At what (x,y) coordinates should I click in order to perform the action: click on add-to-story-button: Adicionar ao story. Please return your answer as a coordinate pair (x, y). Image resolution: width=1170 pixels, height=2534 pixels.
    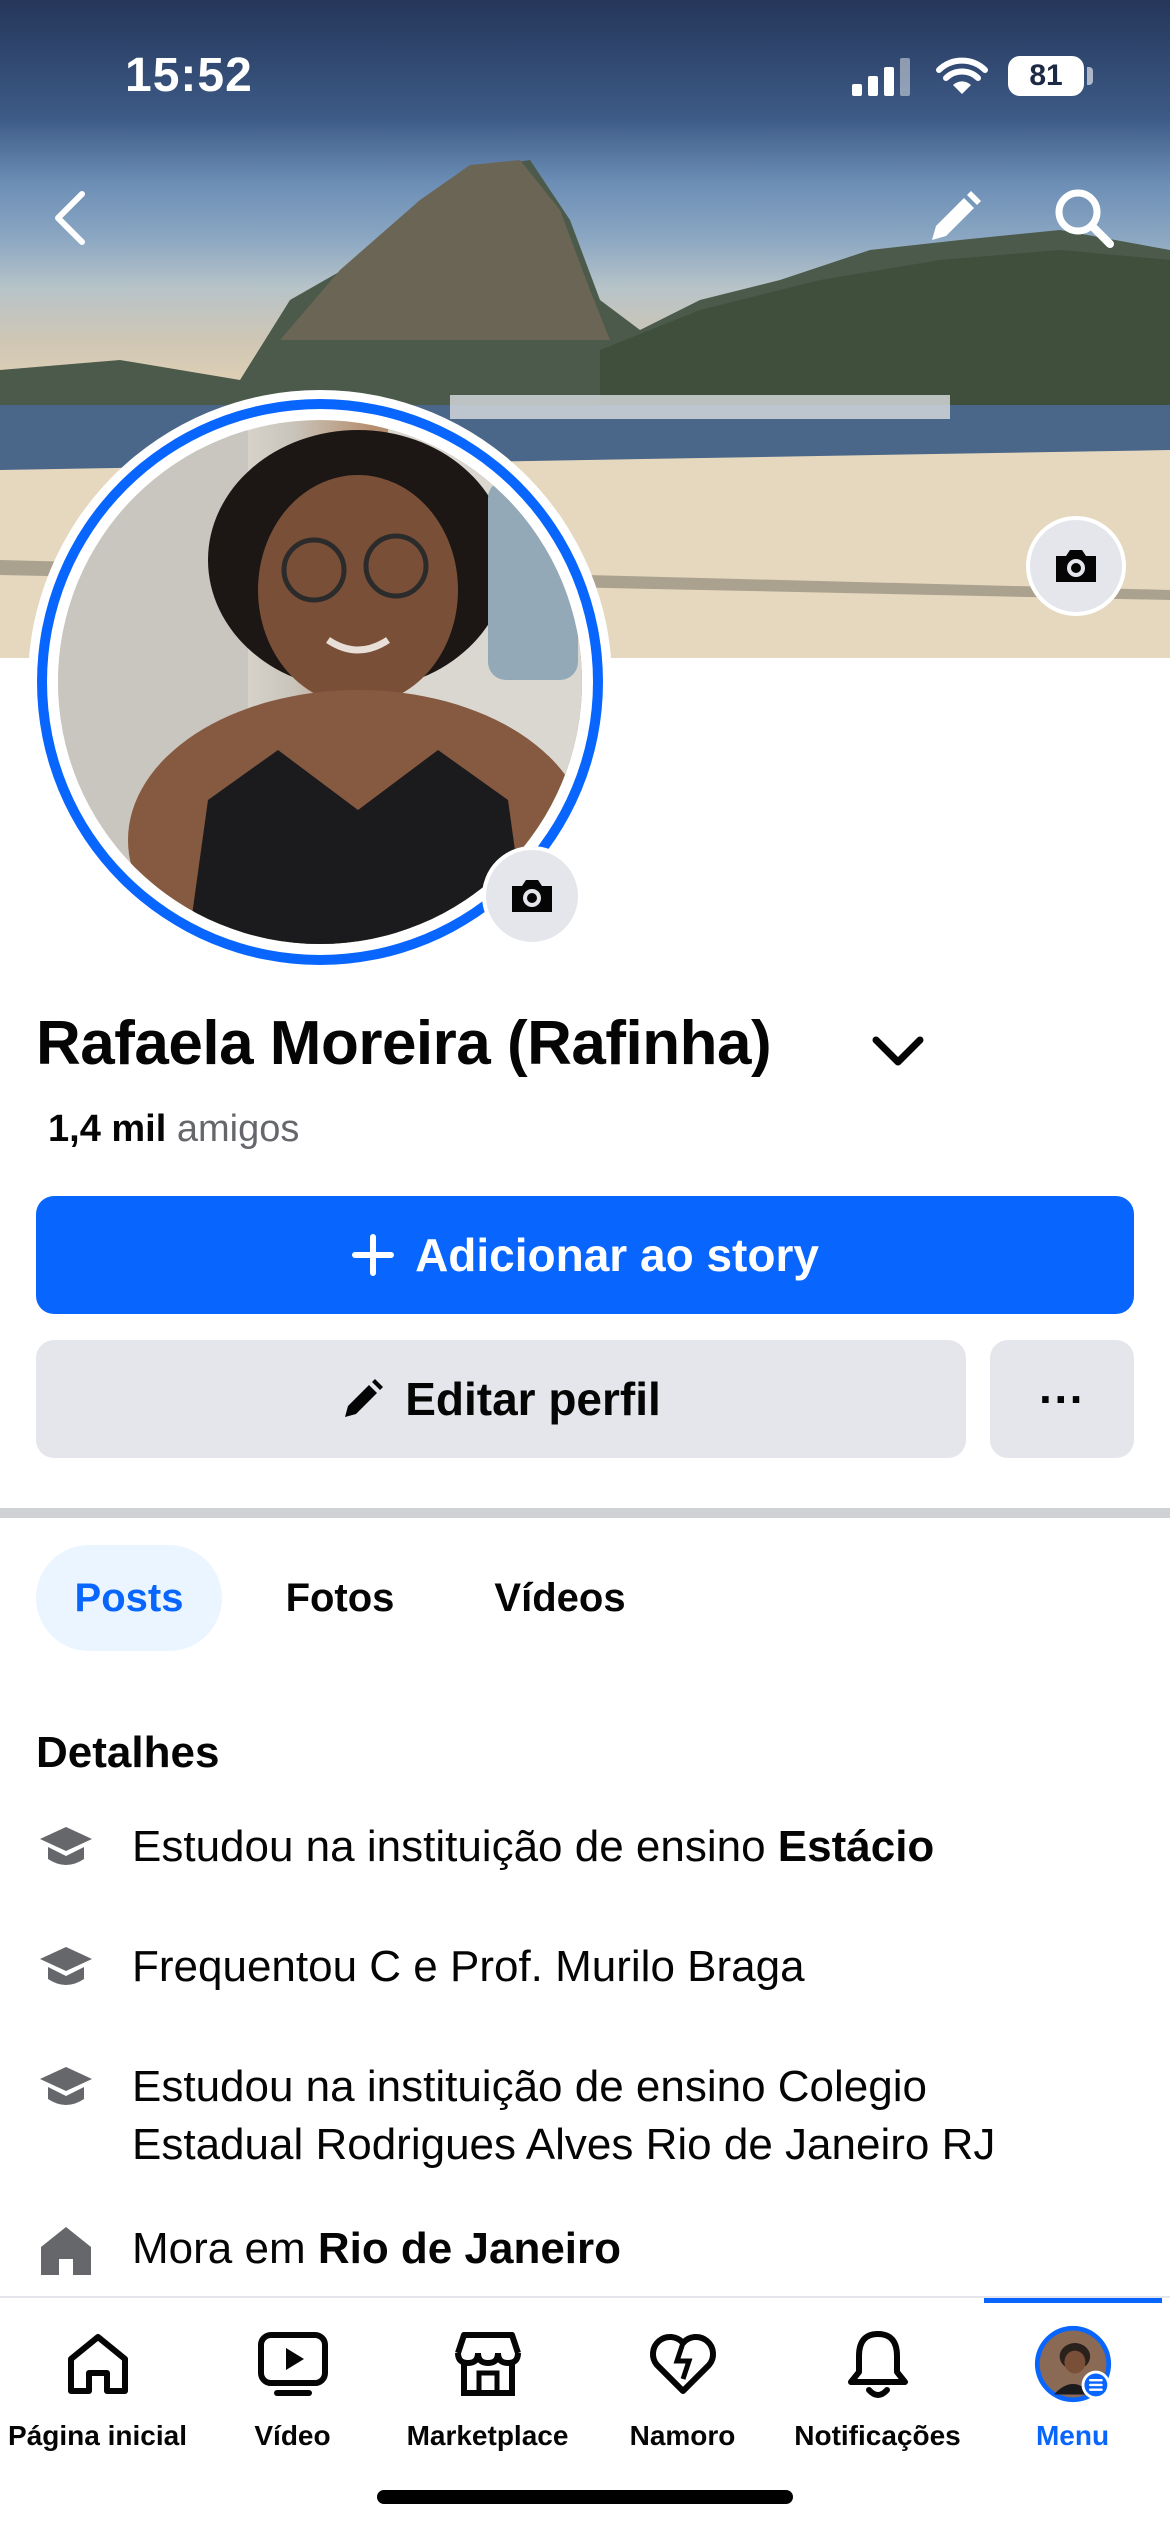
    Looking at the image, I should click on (585, 1255).